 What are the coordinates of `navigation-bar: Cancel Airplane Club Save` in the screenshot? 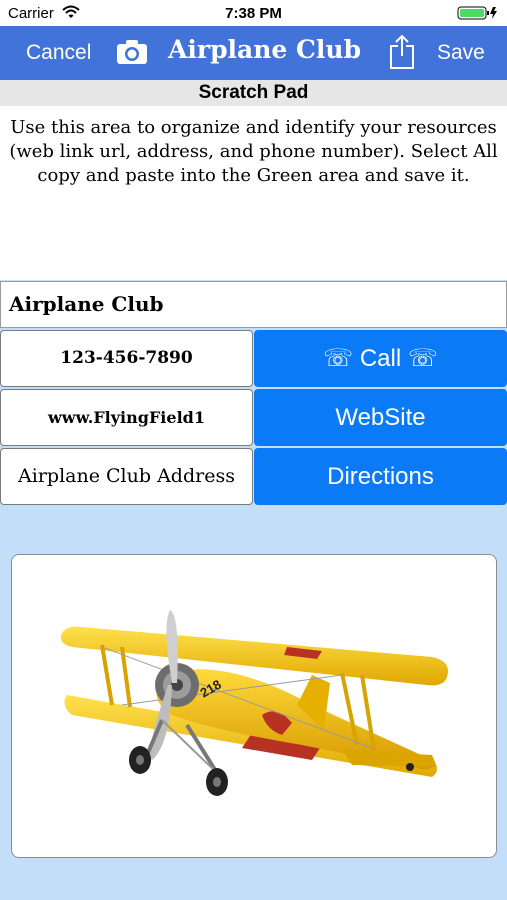 It's located at (253, 53).